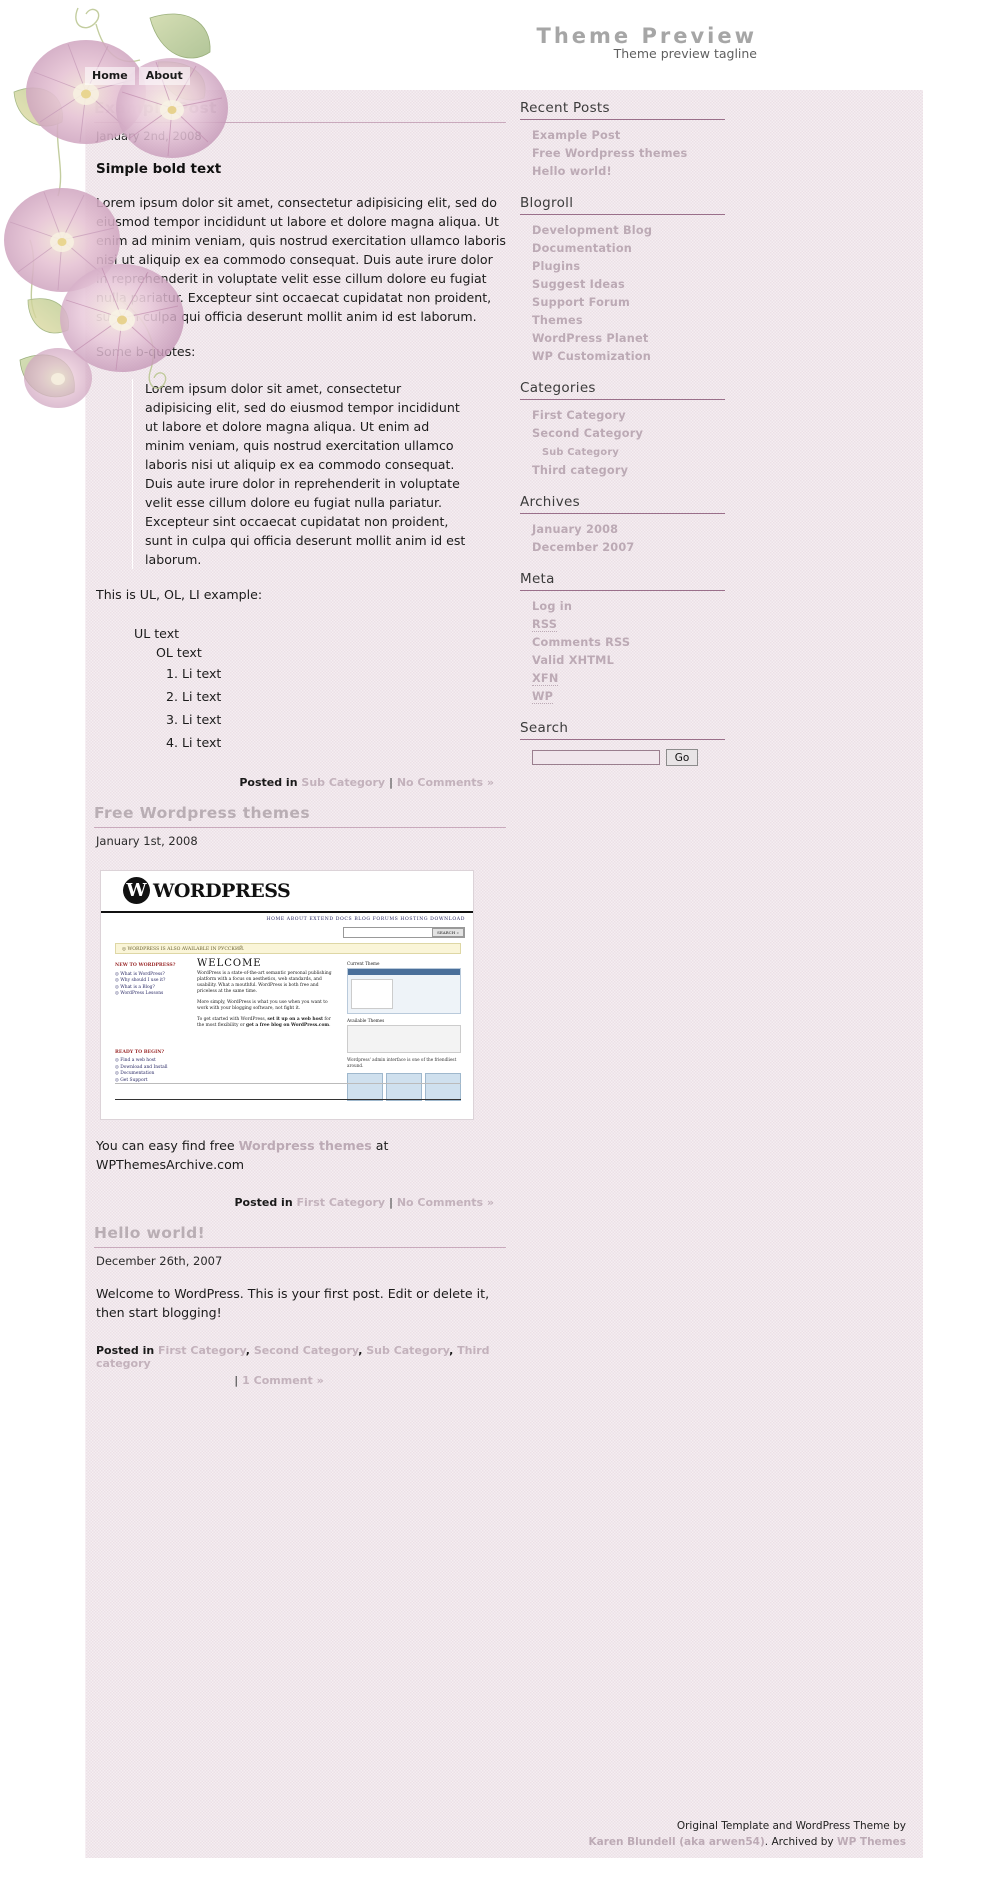 The image size is (1007, 1888). I want to click on widget-title: Meta, so click(622, 581).